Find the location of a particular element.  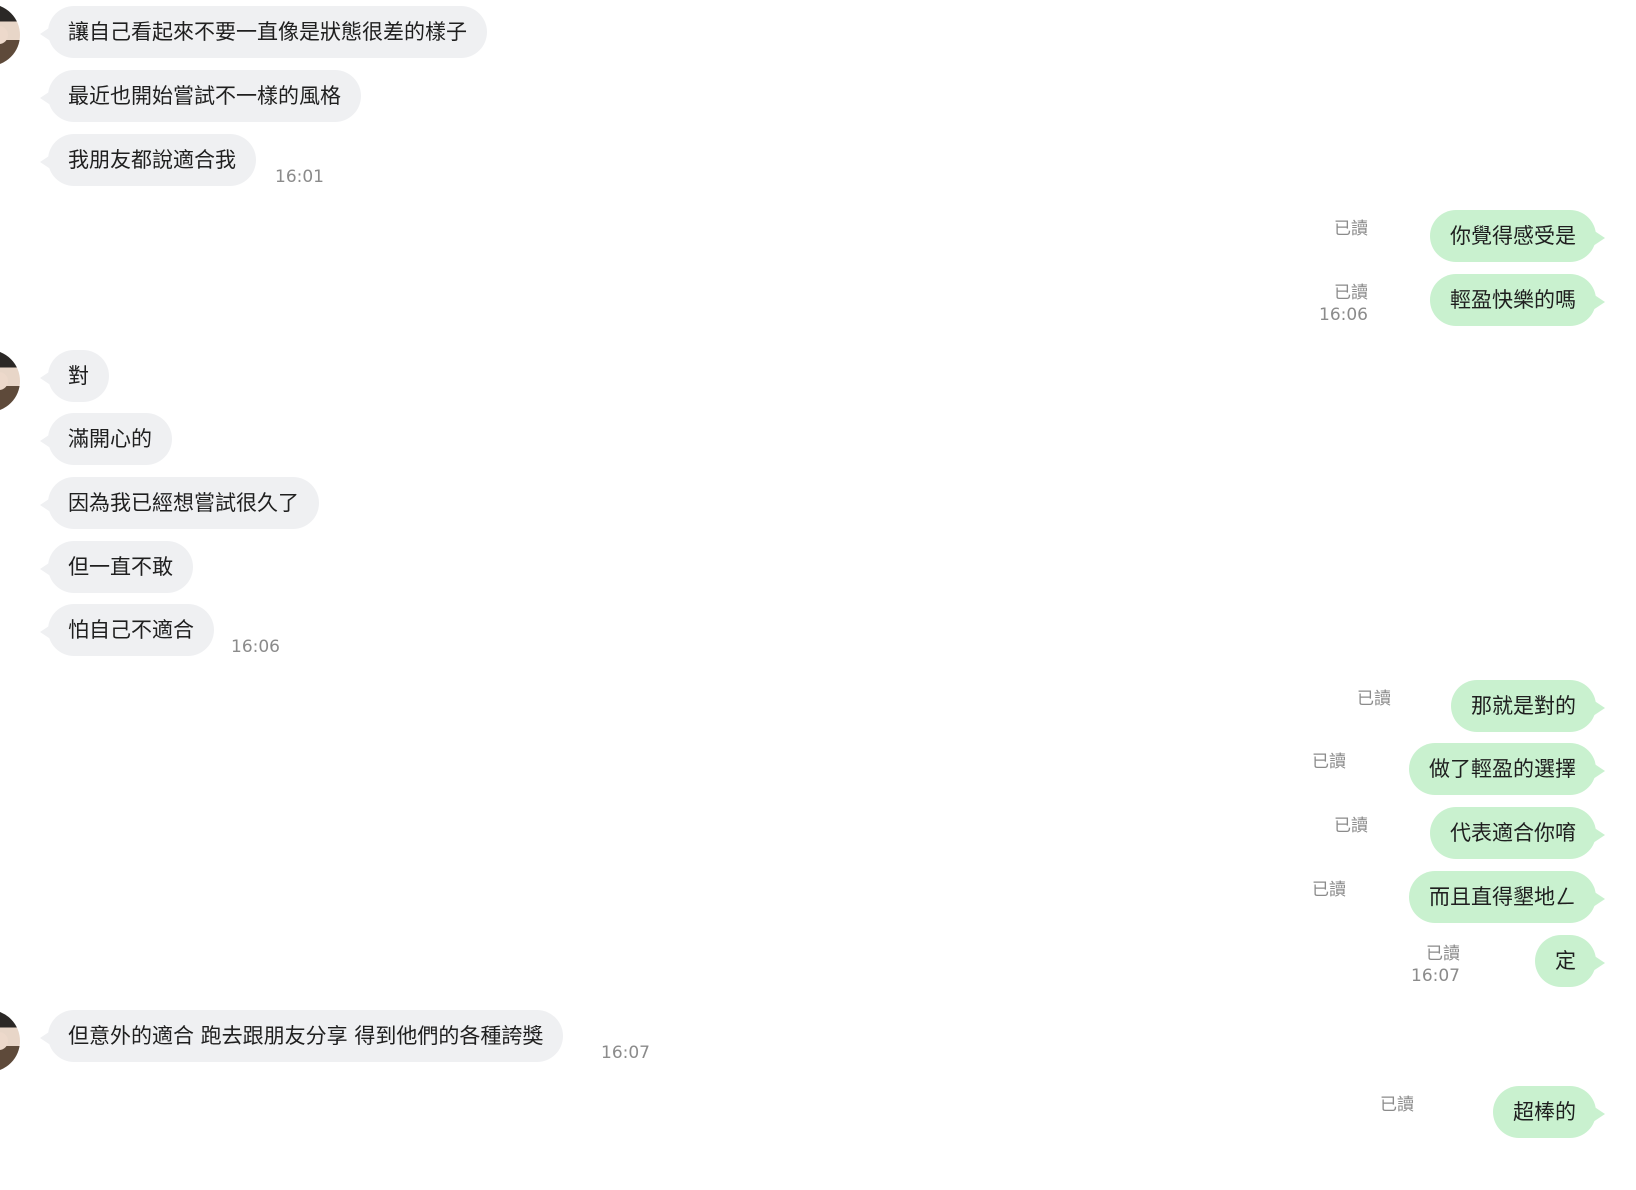

incoming-message: 但一直不敢 is located at coordinates (818, 567).